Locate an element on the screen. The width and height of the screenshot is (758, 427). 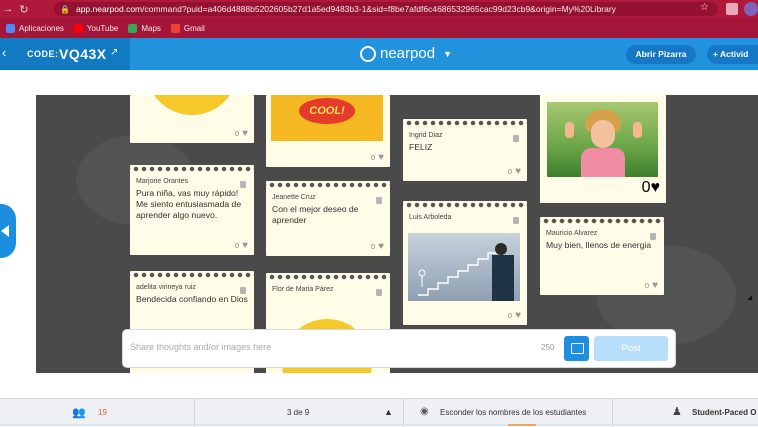
note-author: Marjorie Orantes is located at coordinates (162, 181).